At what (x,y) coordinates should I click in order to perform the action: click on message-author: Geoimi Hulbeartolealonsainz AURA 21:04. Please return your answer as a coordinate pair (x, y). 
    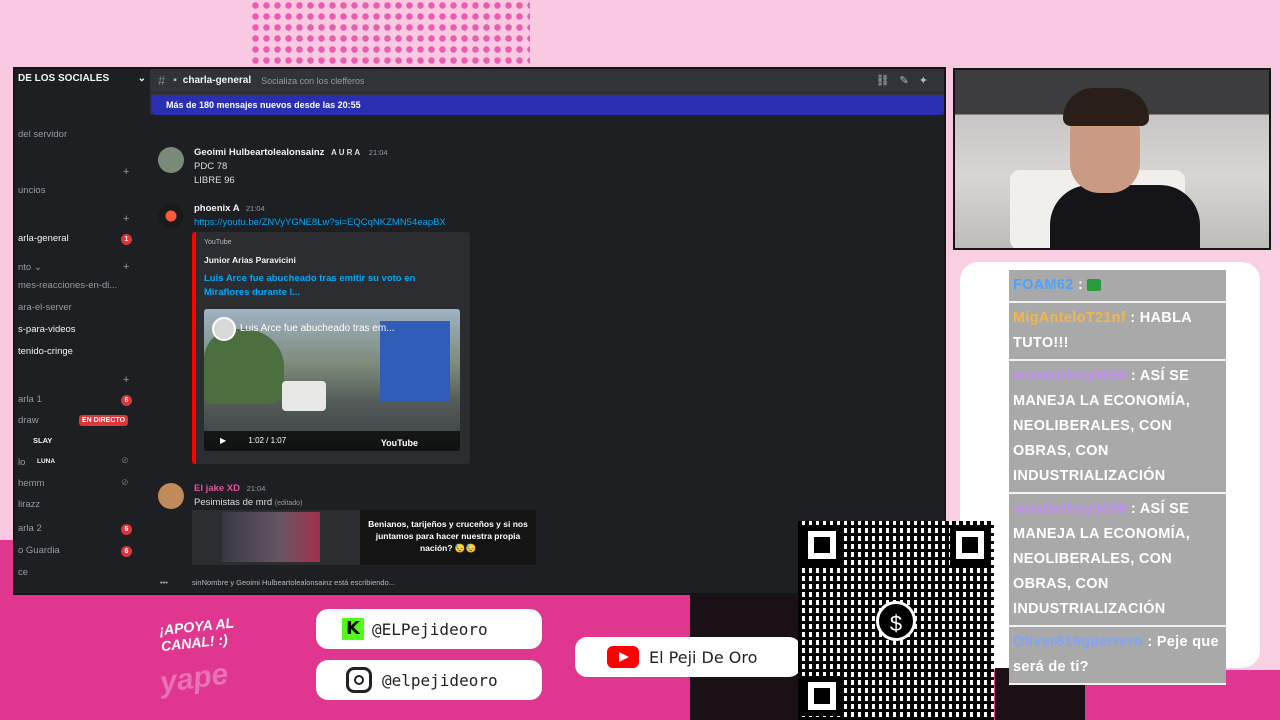
    Looking at the image, I should click on (291, 152).